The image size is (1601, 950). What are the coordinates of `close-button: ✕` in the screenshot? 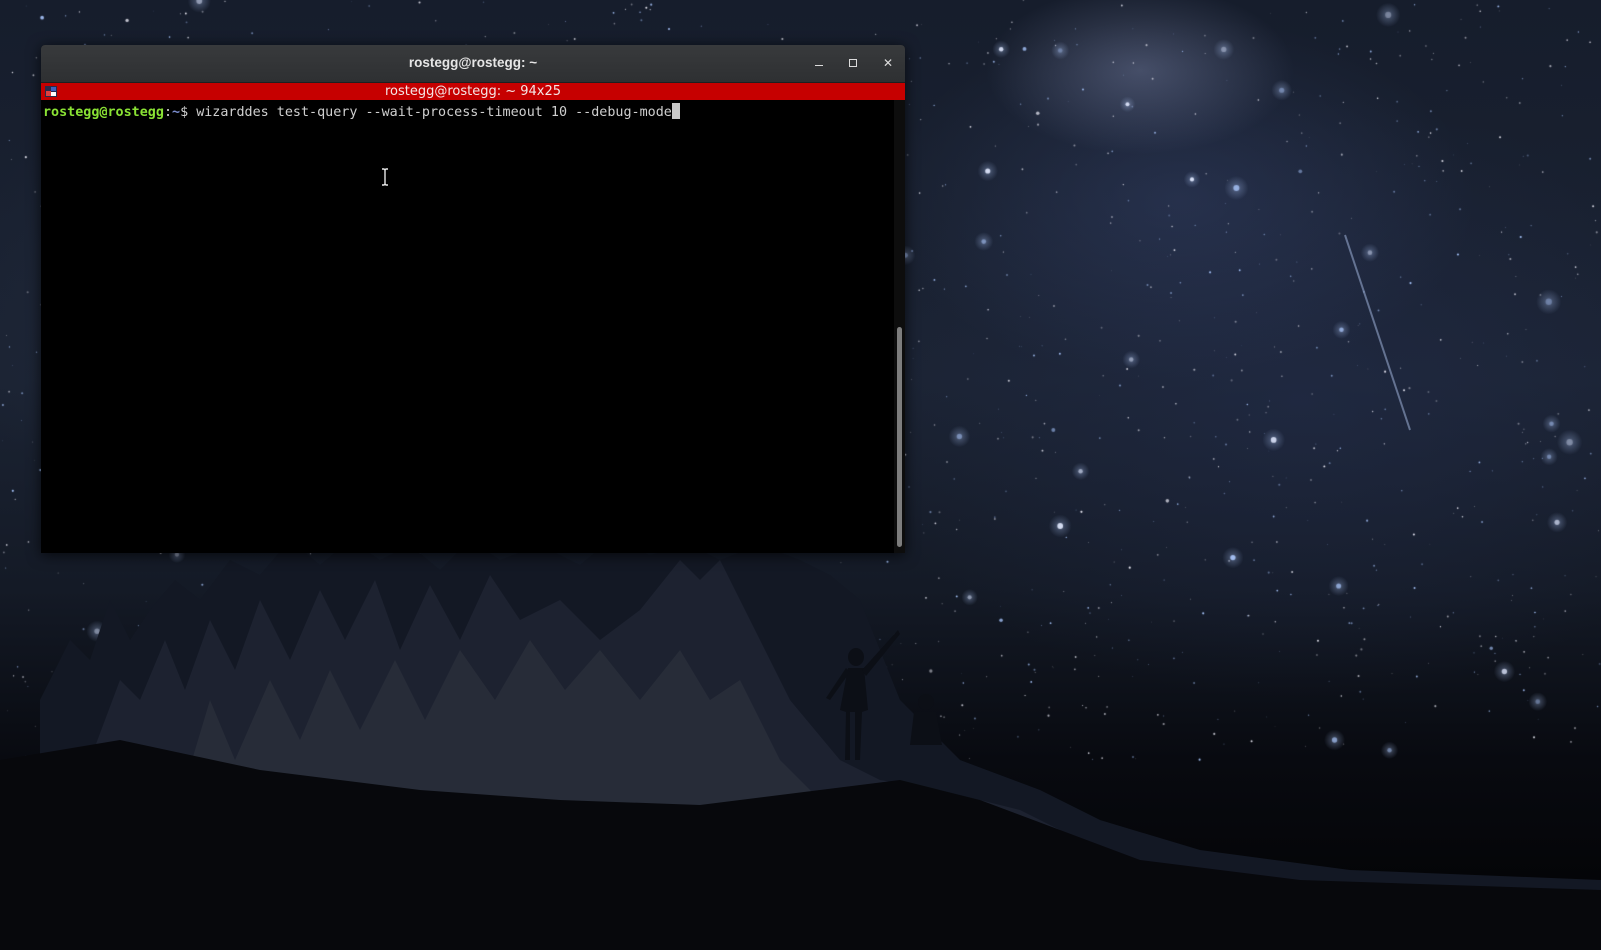 It's located at (888, 63).